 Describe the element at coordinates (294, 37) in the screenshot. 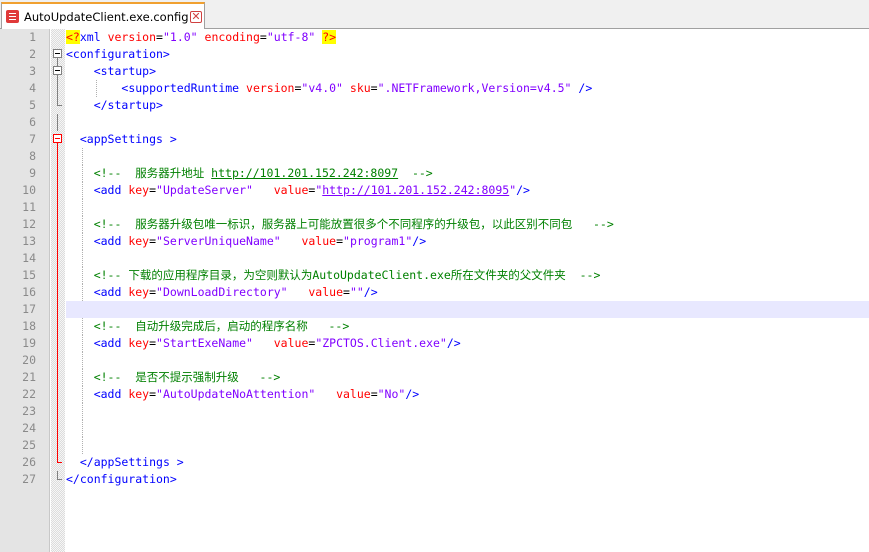

I see `token-val: "utf-8"` at that location.